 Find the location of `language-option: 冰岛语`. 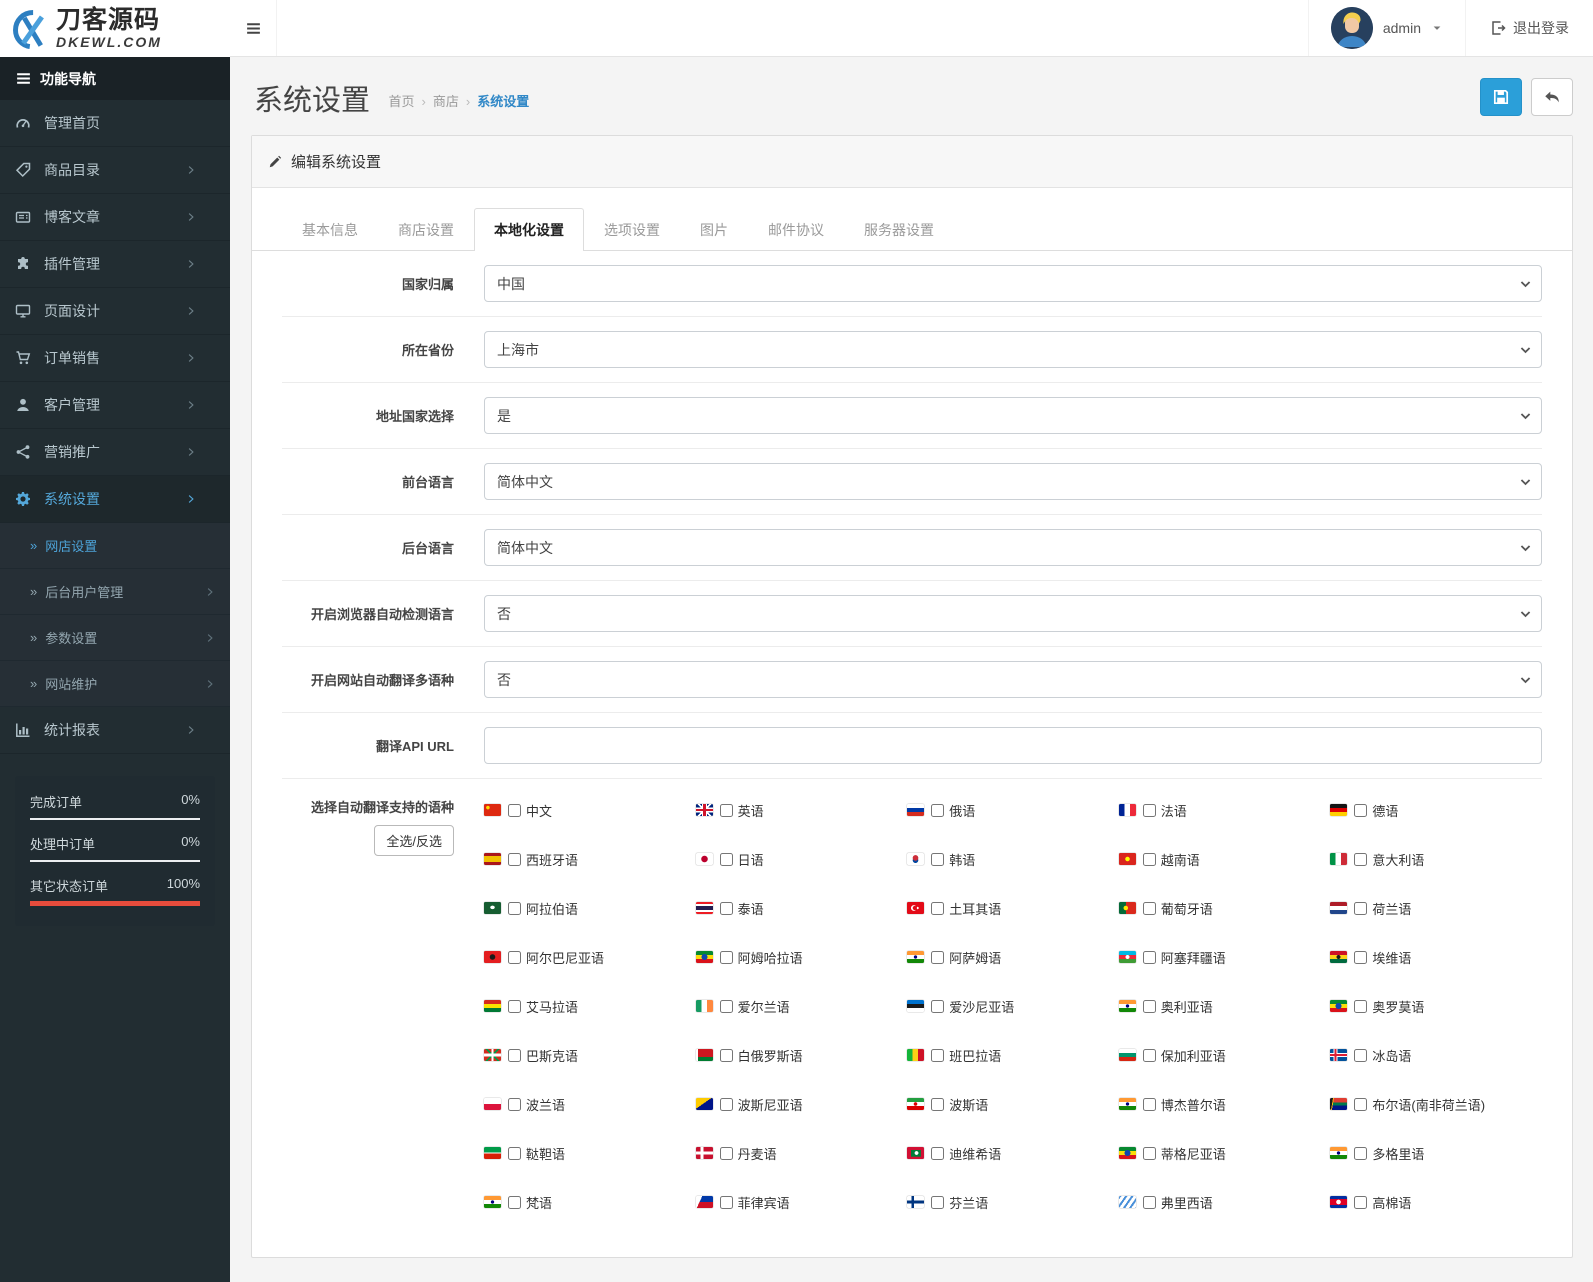

language-option: 冰岛语 is located at coordinates (1436, 1055).